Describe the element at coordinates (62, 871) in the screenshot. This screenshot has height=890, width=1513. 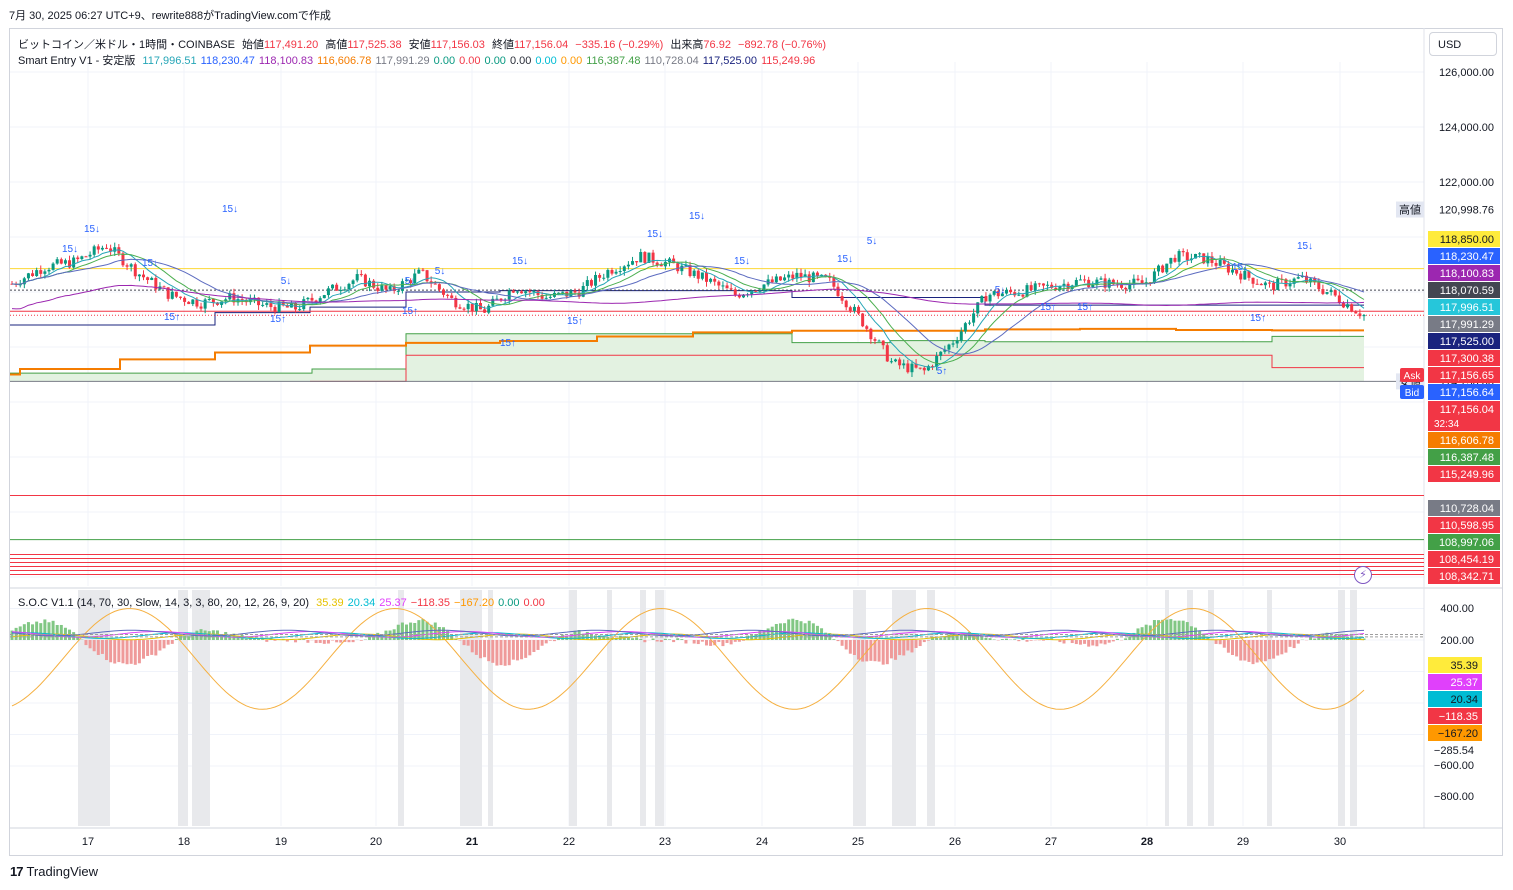
I see `brand-label: TradingView` at that location.